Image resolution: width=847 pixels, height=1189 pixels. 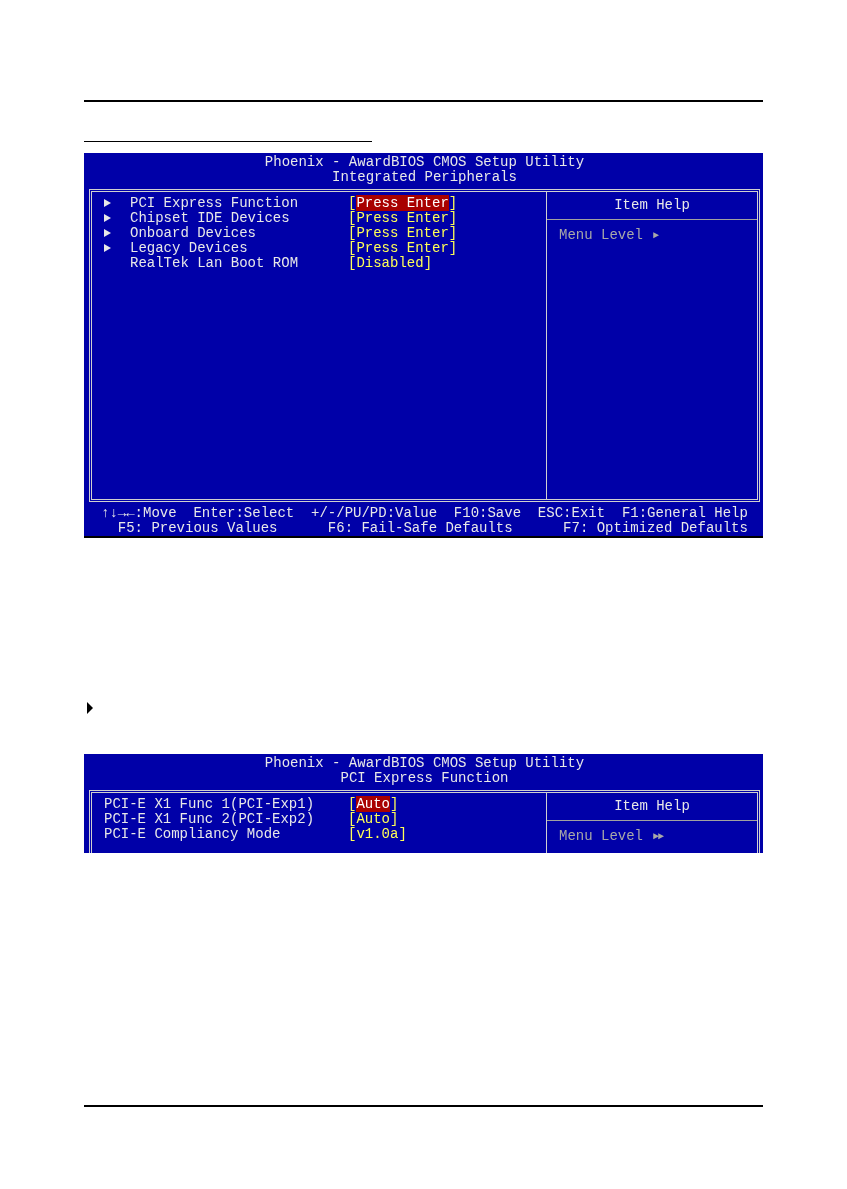 I want to click on setting-label: PCI-E Compliancy Mode, so click(x=226, y=834).